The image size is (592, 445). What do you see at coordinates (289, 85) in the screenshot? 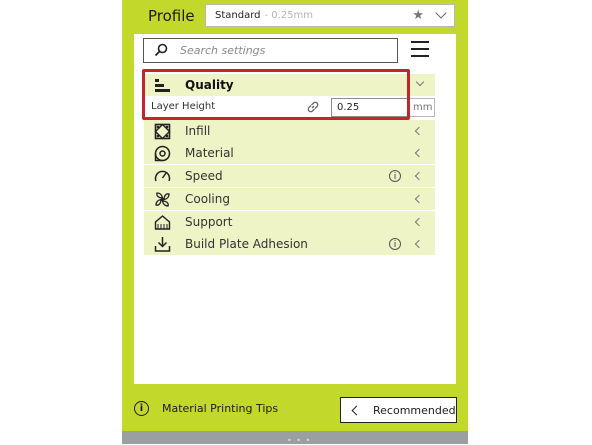
I see `category-quality: Quality` at bounding box center [289, 85].